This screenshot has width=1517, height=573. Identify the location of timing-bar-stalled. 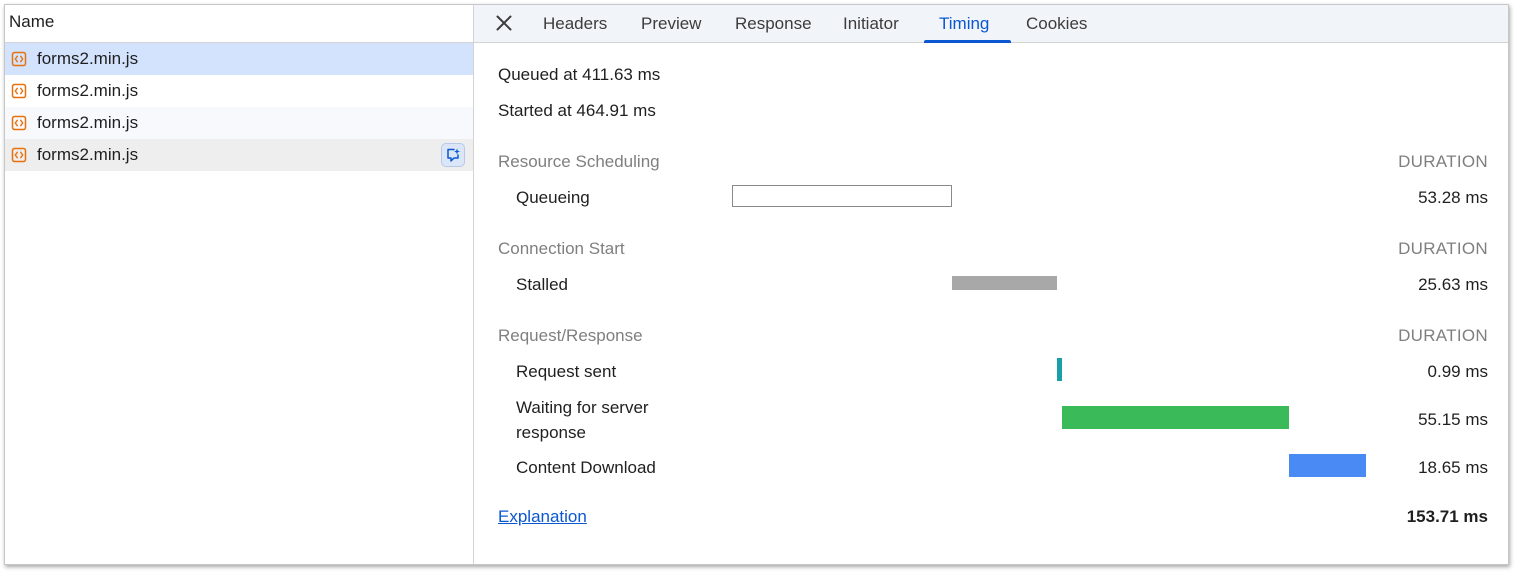
(1004, 283).